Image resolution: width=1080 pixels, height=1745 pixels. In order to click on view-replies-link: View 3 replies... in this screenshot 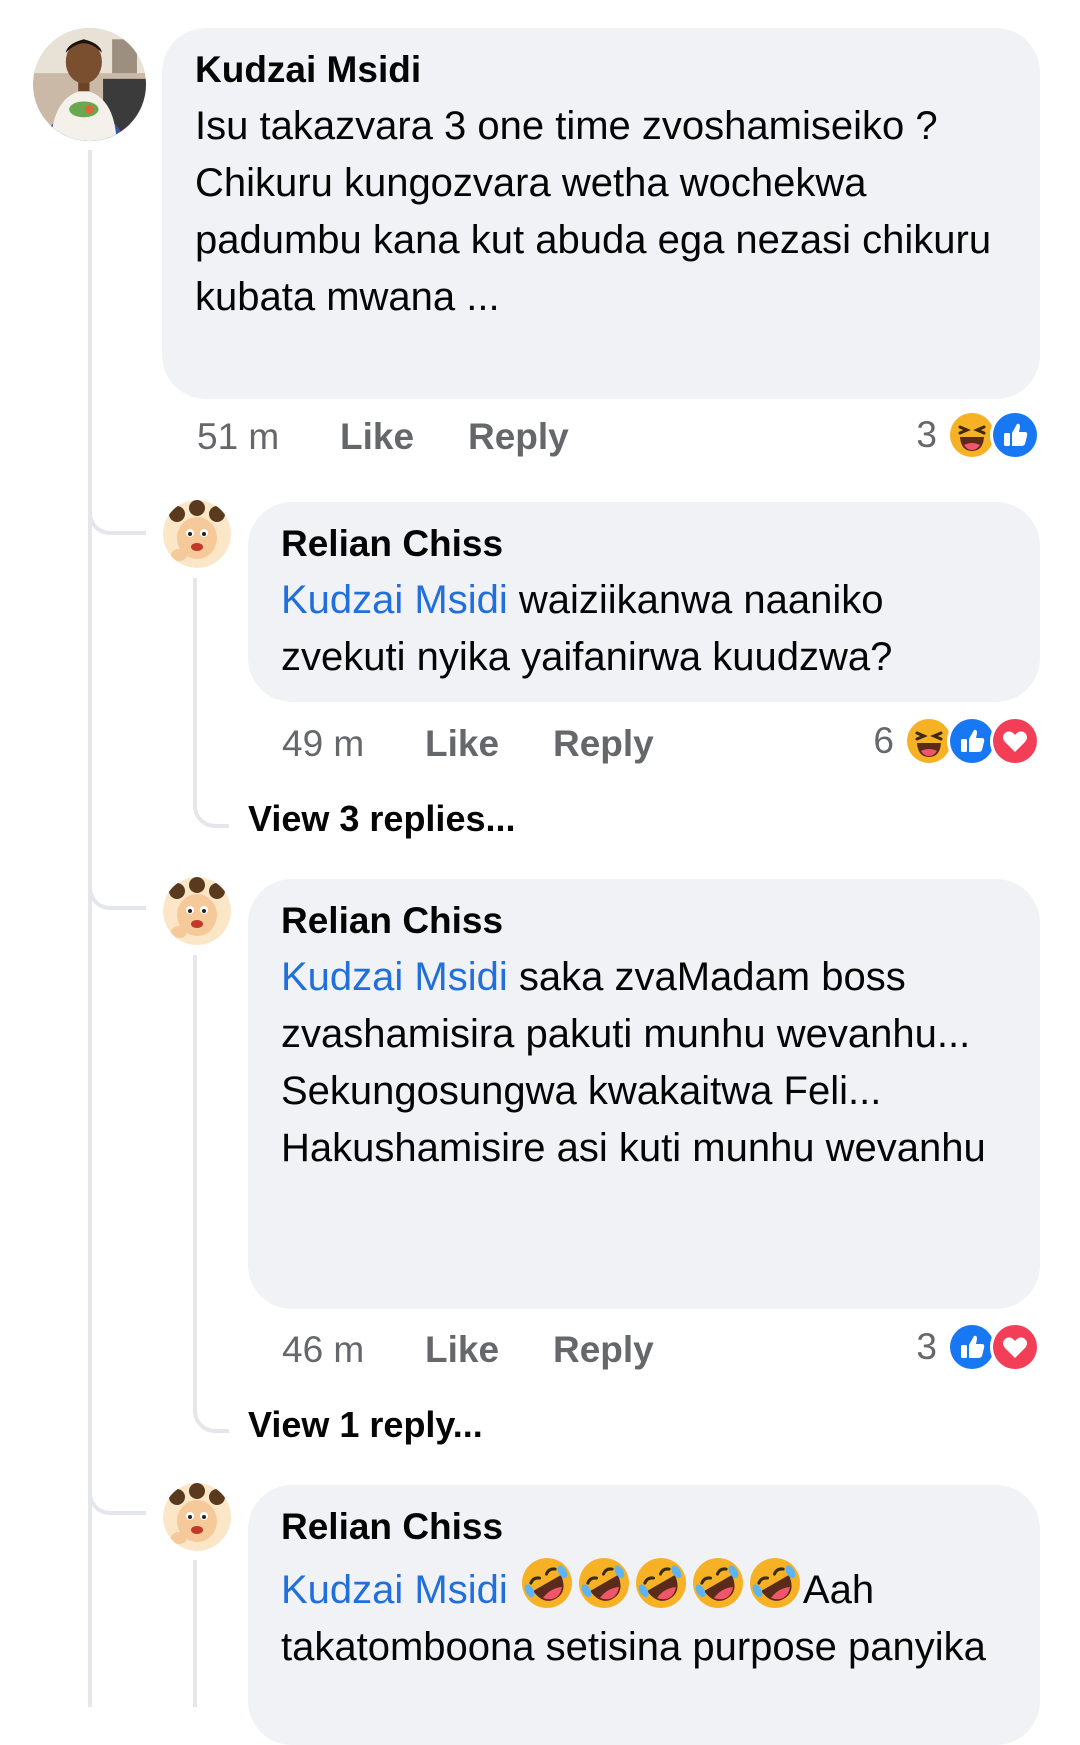, I will do `click(382, 819)`.